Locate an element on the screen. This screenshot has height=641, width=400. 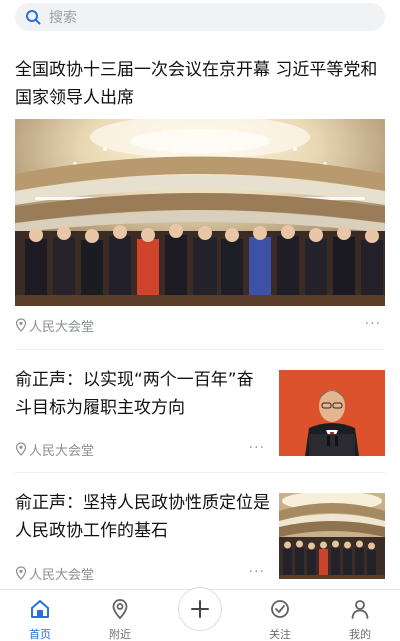
profile-icon is located at coordinates (360, 609).